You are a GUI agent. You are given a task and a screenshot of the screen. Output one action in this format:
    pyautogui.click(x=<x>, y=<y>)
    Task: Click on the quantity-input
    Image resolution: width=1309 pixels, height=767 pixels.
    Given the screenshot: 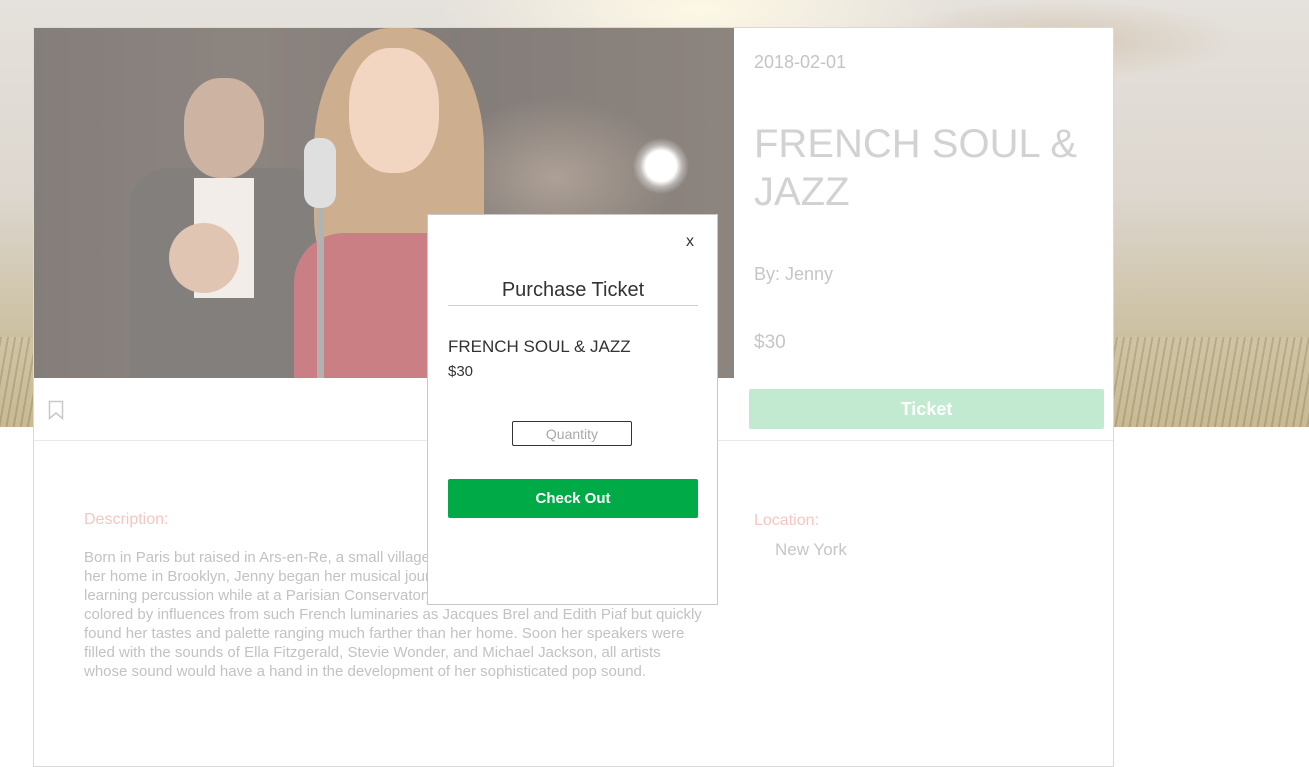 What is the action you would take?
    pyautogui.click(x=572, y=433)
    